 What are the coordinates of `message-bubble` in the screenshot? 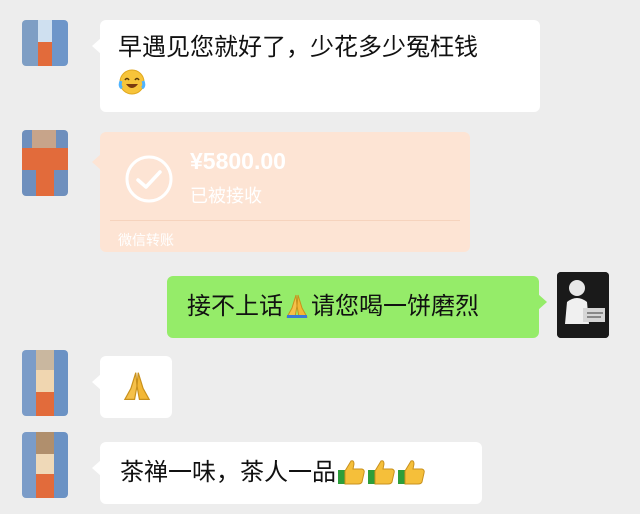 It's located at (132, 387).